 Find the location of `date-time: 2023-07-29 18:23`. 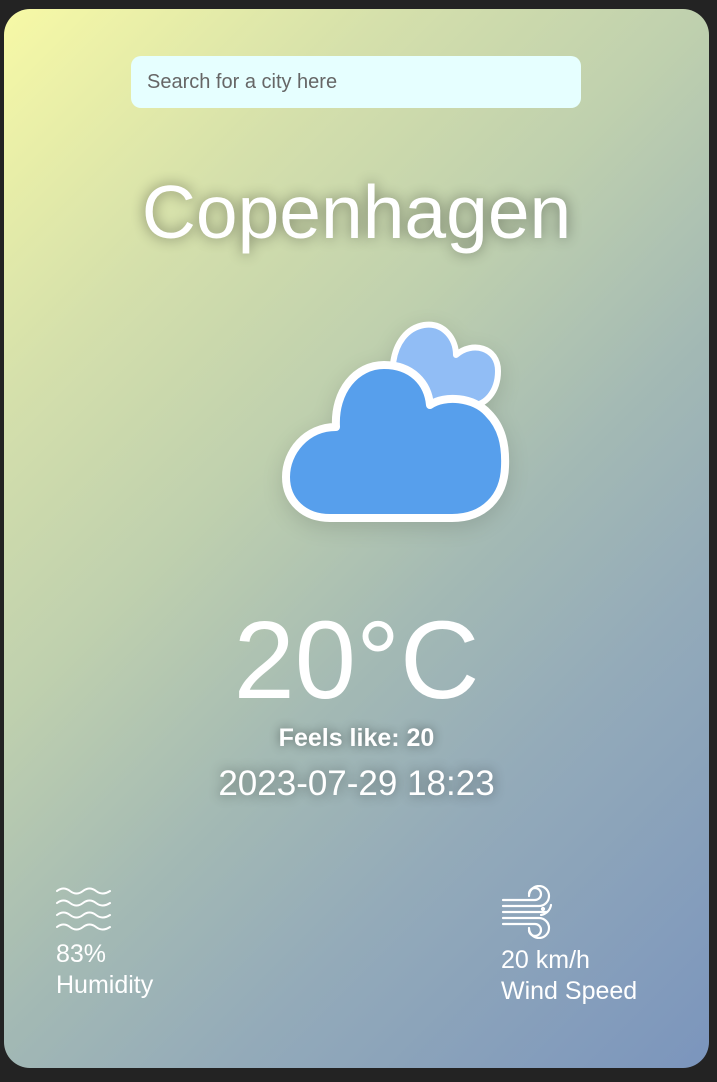

date-time: 2023-07-29 18:23 is located at coordinates (356, 783).